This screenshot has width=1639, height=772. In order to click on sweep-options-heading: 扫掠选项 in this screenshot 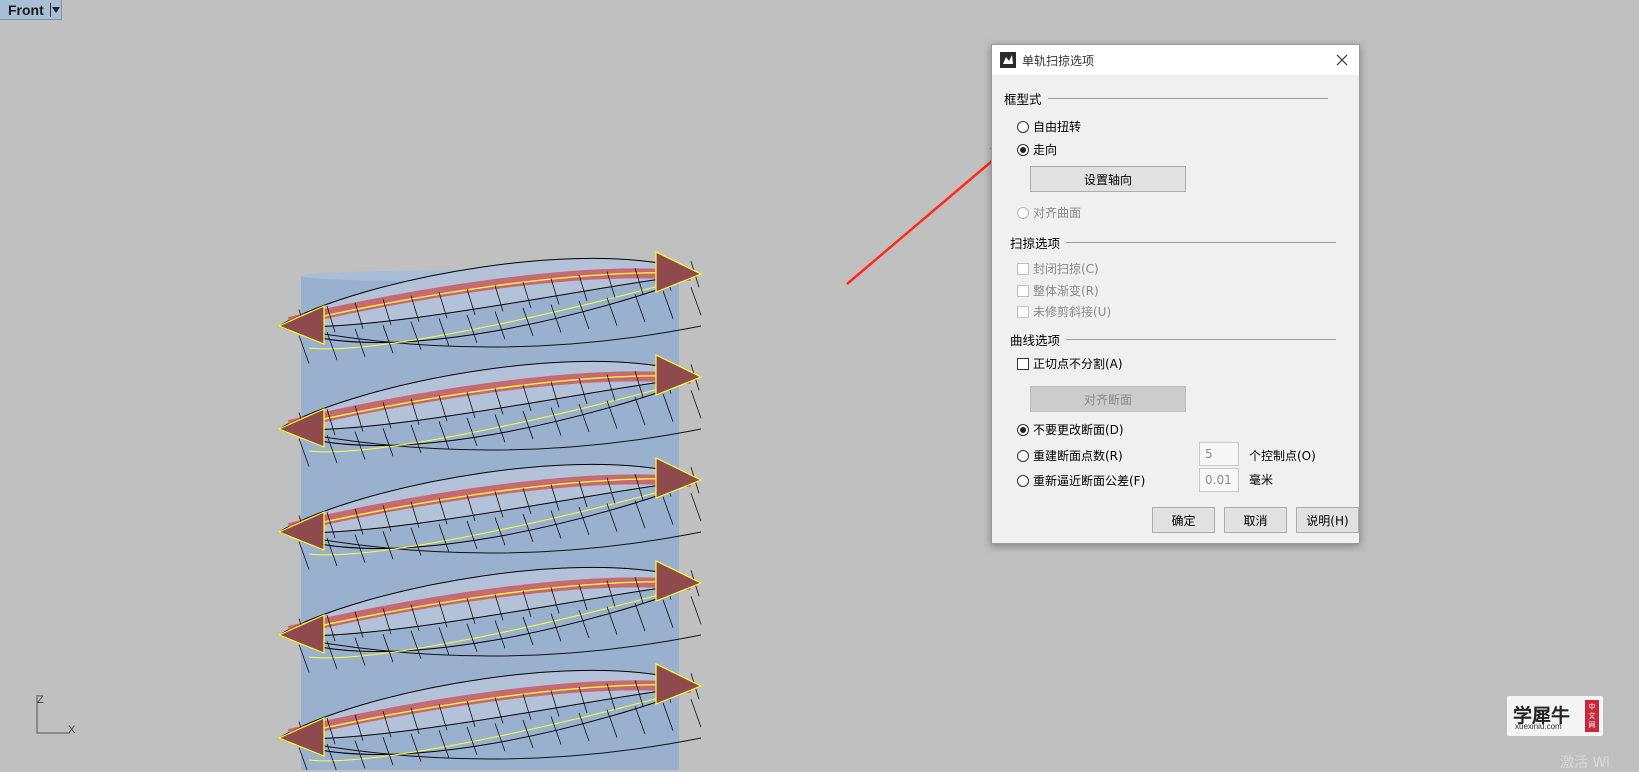, I will do `click(1035, 243)`.